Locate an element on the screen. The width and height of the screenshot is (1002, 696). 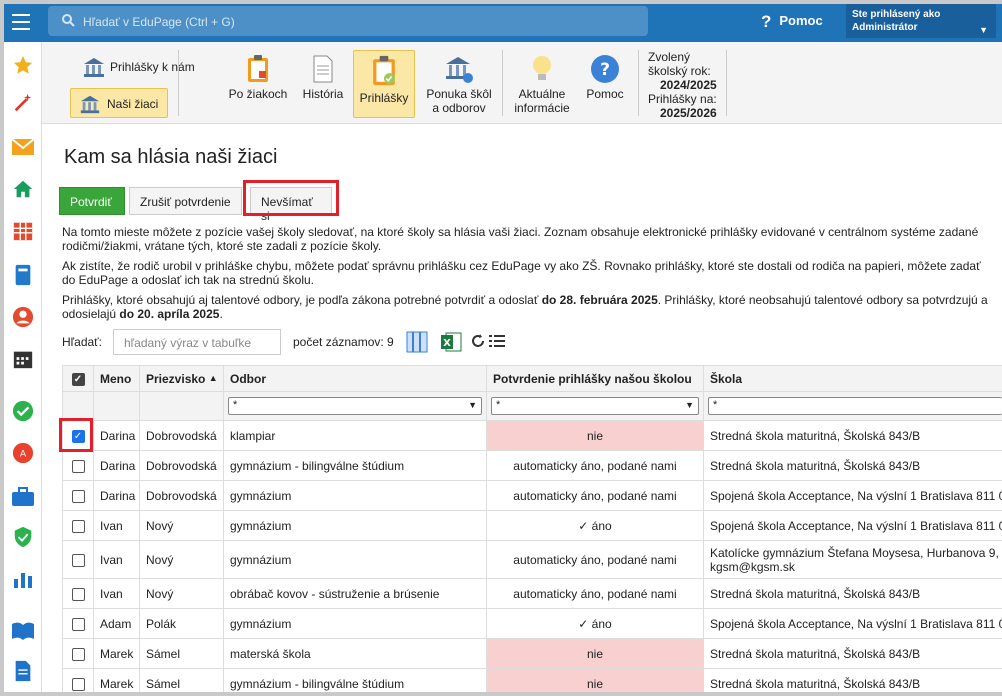
book-icon is located at coordinates (23, 275).